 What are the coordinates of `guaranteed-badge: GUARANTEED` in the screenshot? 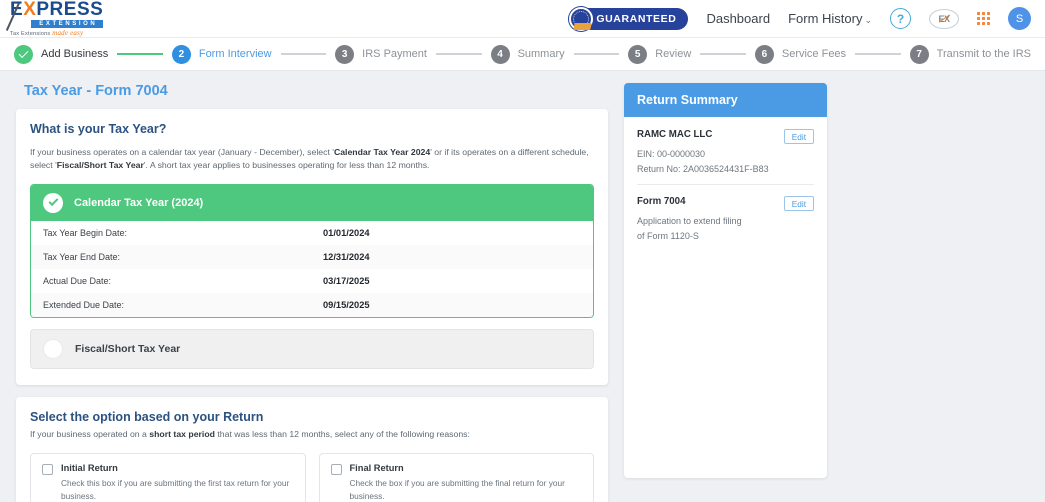 It's located at (629, 18).